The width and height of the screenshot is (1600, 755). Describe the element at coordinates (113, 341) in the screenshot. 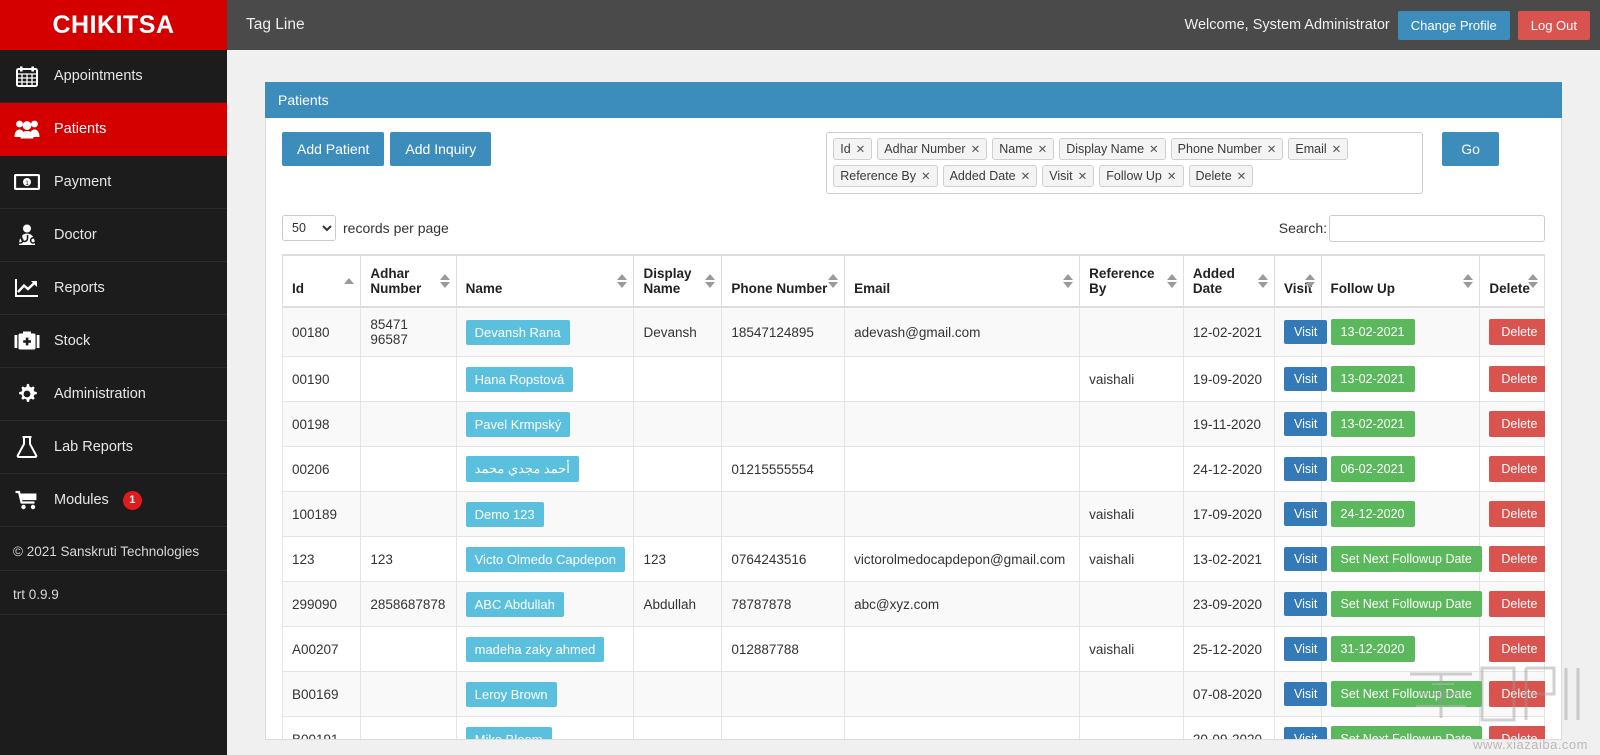

I see `sidebar-item-stock: Stock` at that location.